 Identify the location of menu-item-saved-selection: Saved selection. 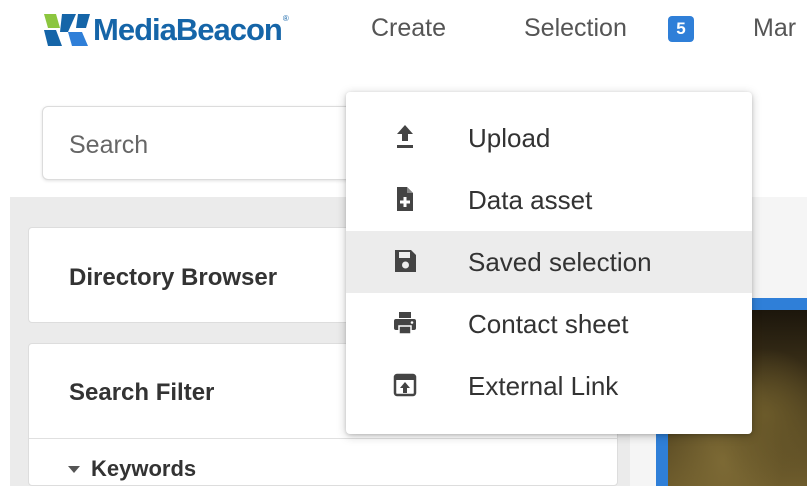
(549, 262).